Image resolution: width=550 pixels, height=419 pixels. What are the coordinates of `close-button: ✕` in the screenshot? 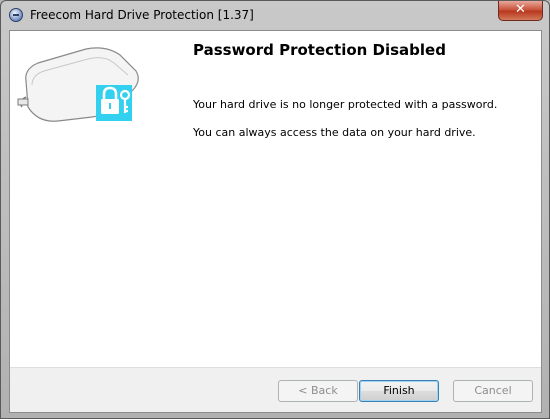 It's located at (520, 11).